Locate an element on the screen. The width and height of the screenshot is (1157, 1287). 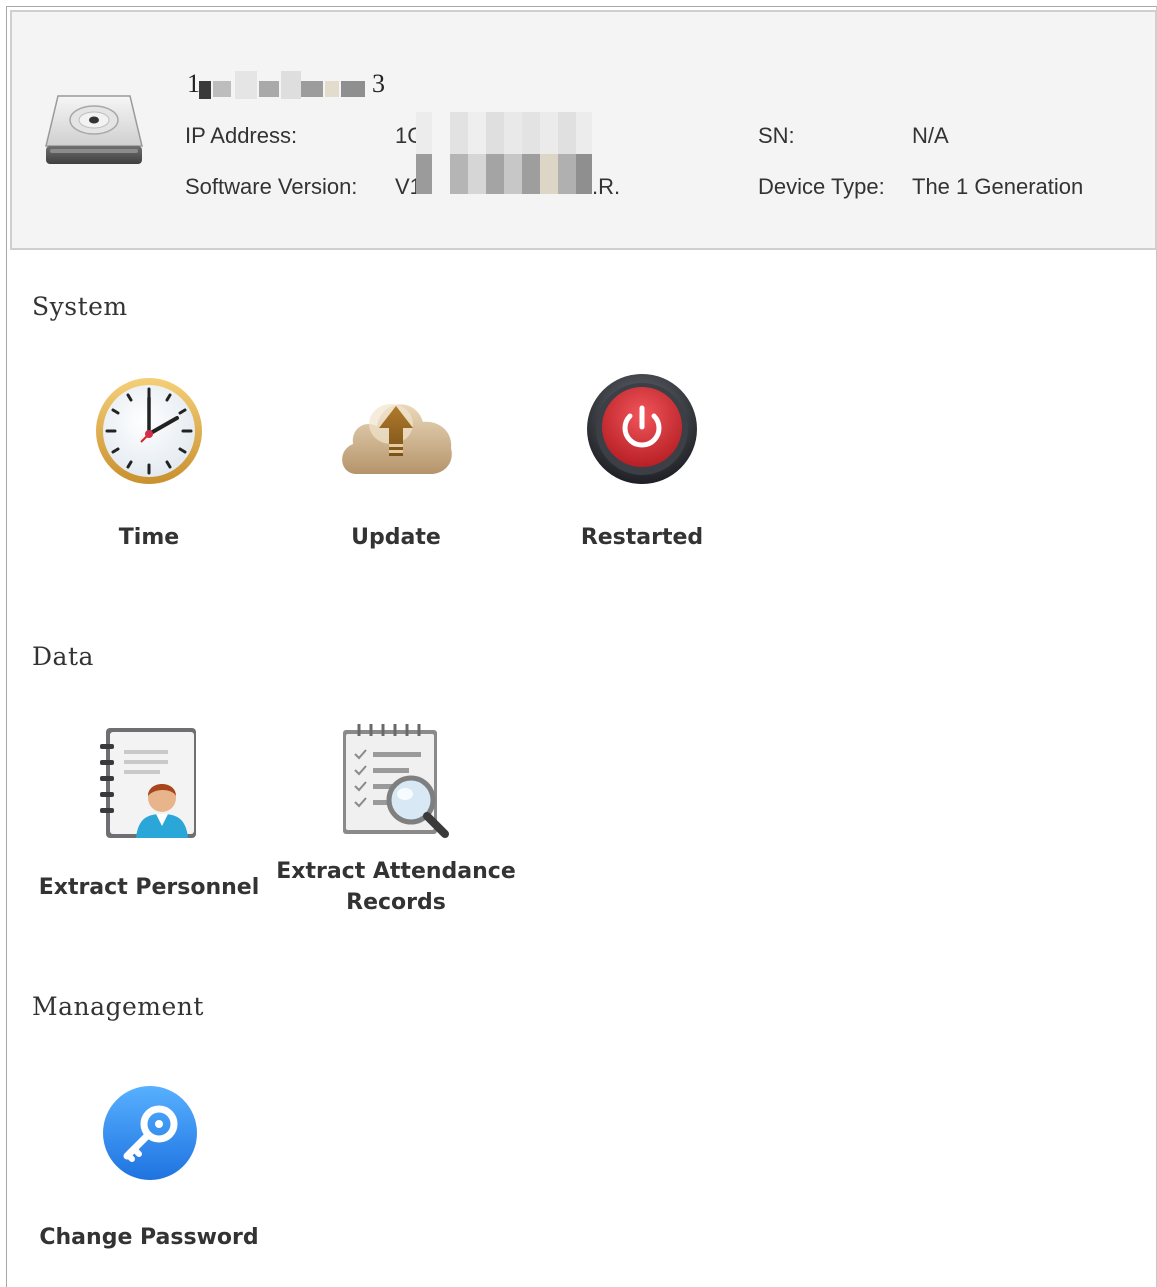
sn-label: SN: is located at coordinates (776, 135).